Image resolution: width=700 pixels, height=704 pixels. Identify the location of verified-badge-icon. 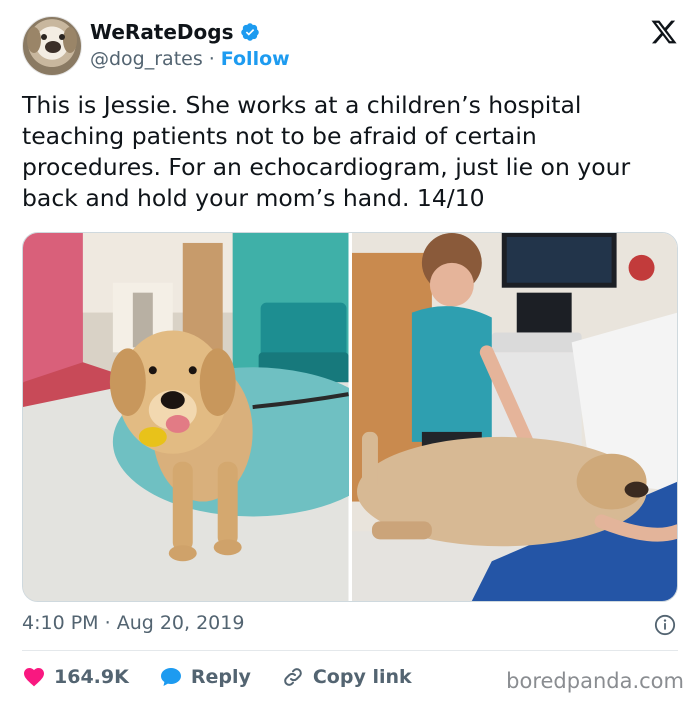
(249, 32).